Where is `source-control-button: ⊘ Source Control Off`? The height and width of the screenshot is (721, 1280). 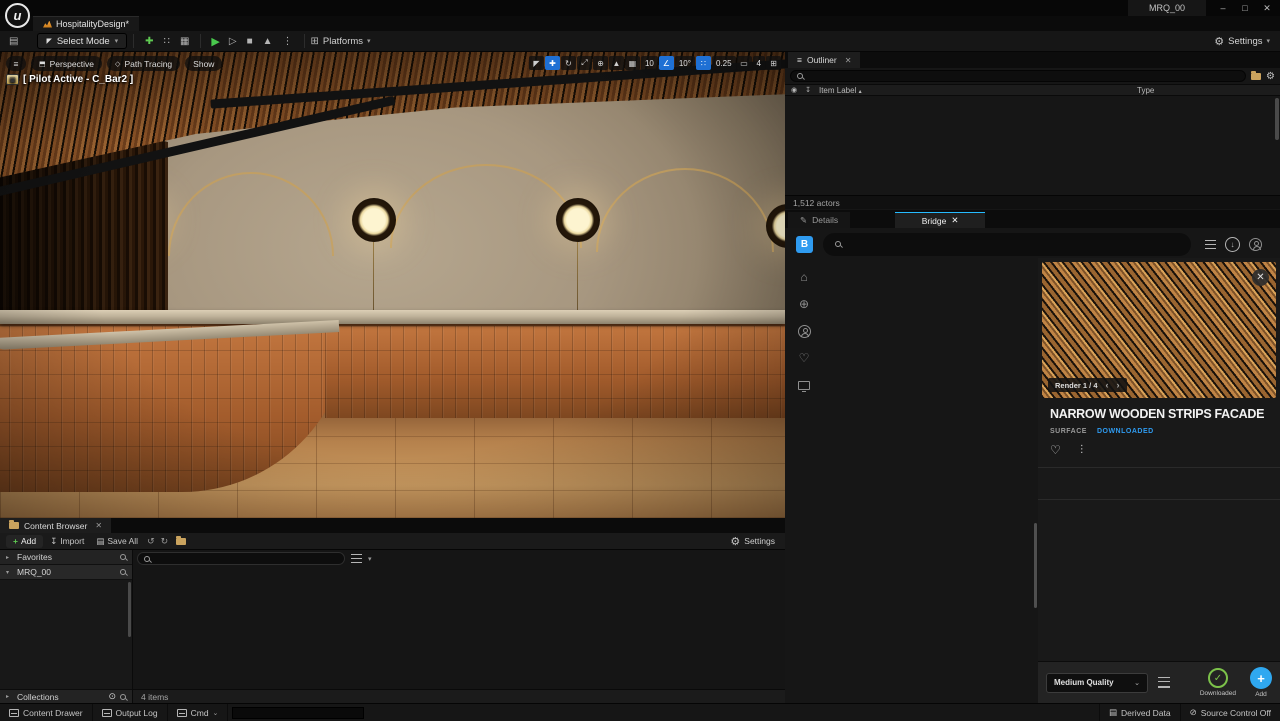
source-control-button: ⊘ Source Control Off is located at coordinates (1229, 712).